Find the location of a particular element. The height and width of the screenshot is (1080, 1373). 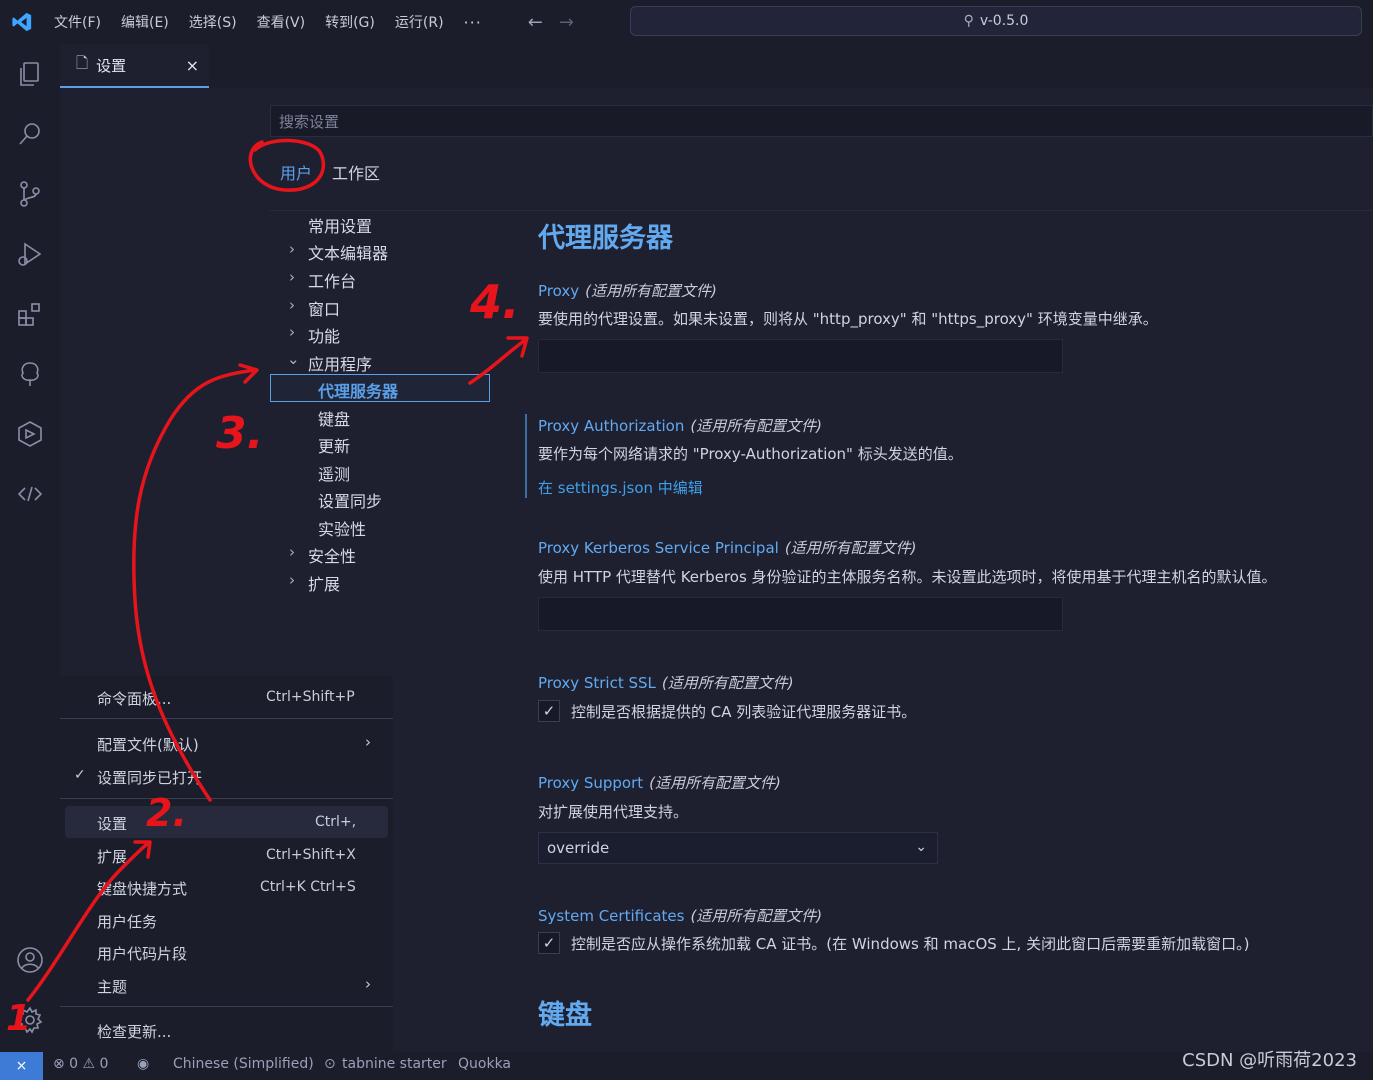

menu-sync-on: 设置同步已打开 is located at coordinates (149, 777).